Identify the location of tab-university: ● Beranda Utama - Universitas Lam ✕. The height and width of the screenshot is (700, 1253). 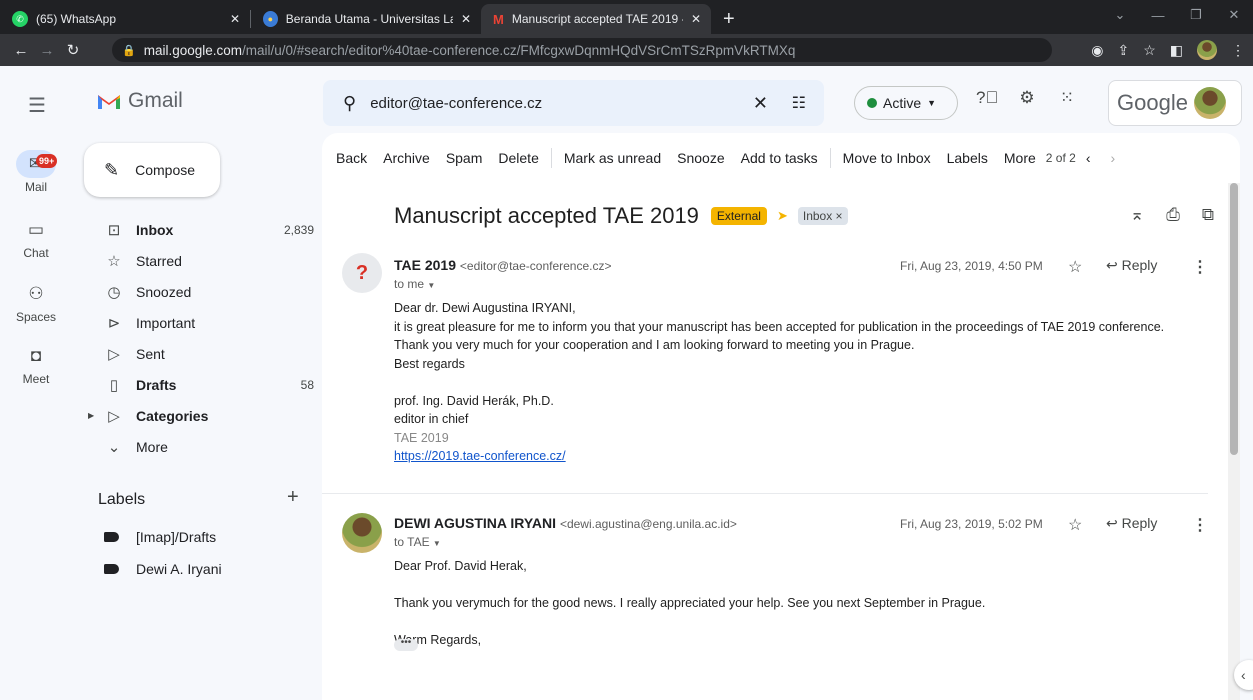
(366, 19).